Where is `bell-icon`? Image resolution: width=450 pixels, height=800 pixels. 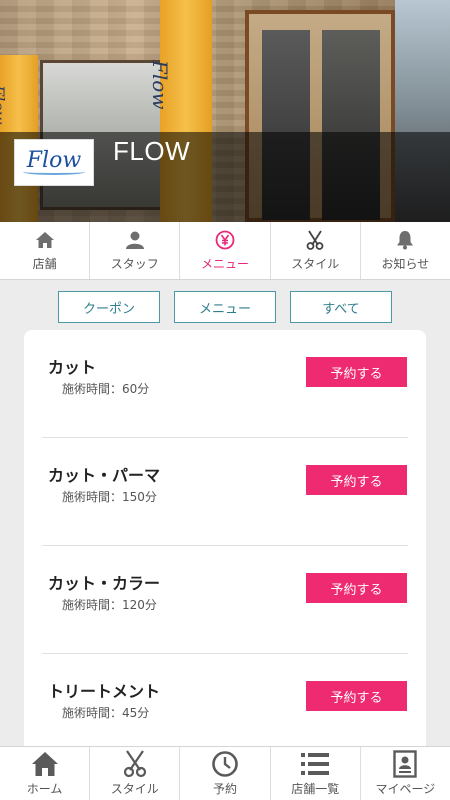
bell-icon is located at coordinates (405, 240).